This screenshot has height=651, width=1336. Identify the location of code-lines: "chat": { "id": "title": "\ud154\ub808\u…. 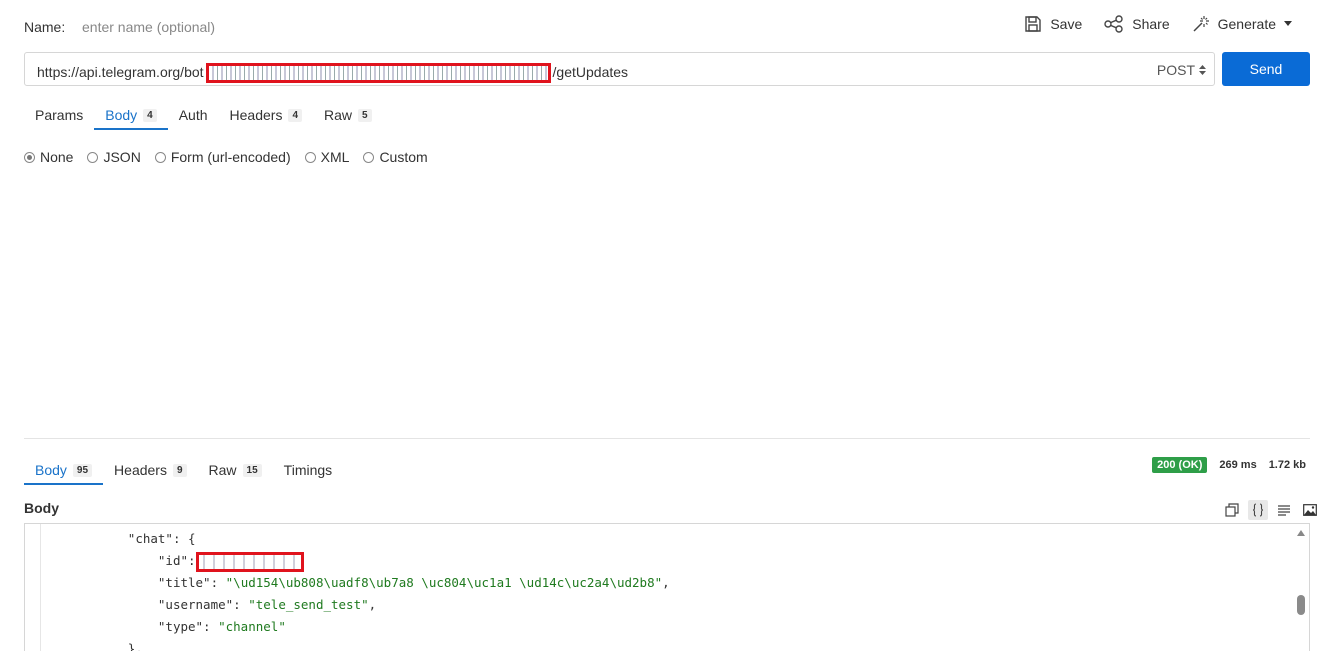
(357, 589).